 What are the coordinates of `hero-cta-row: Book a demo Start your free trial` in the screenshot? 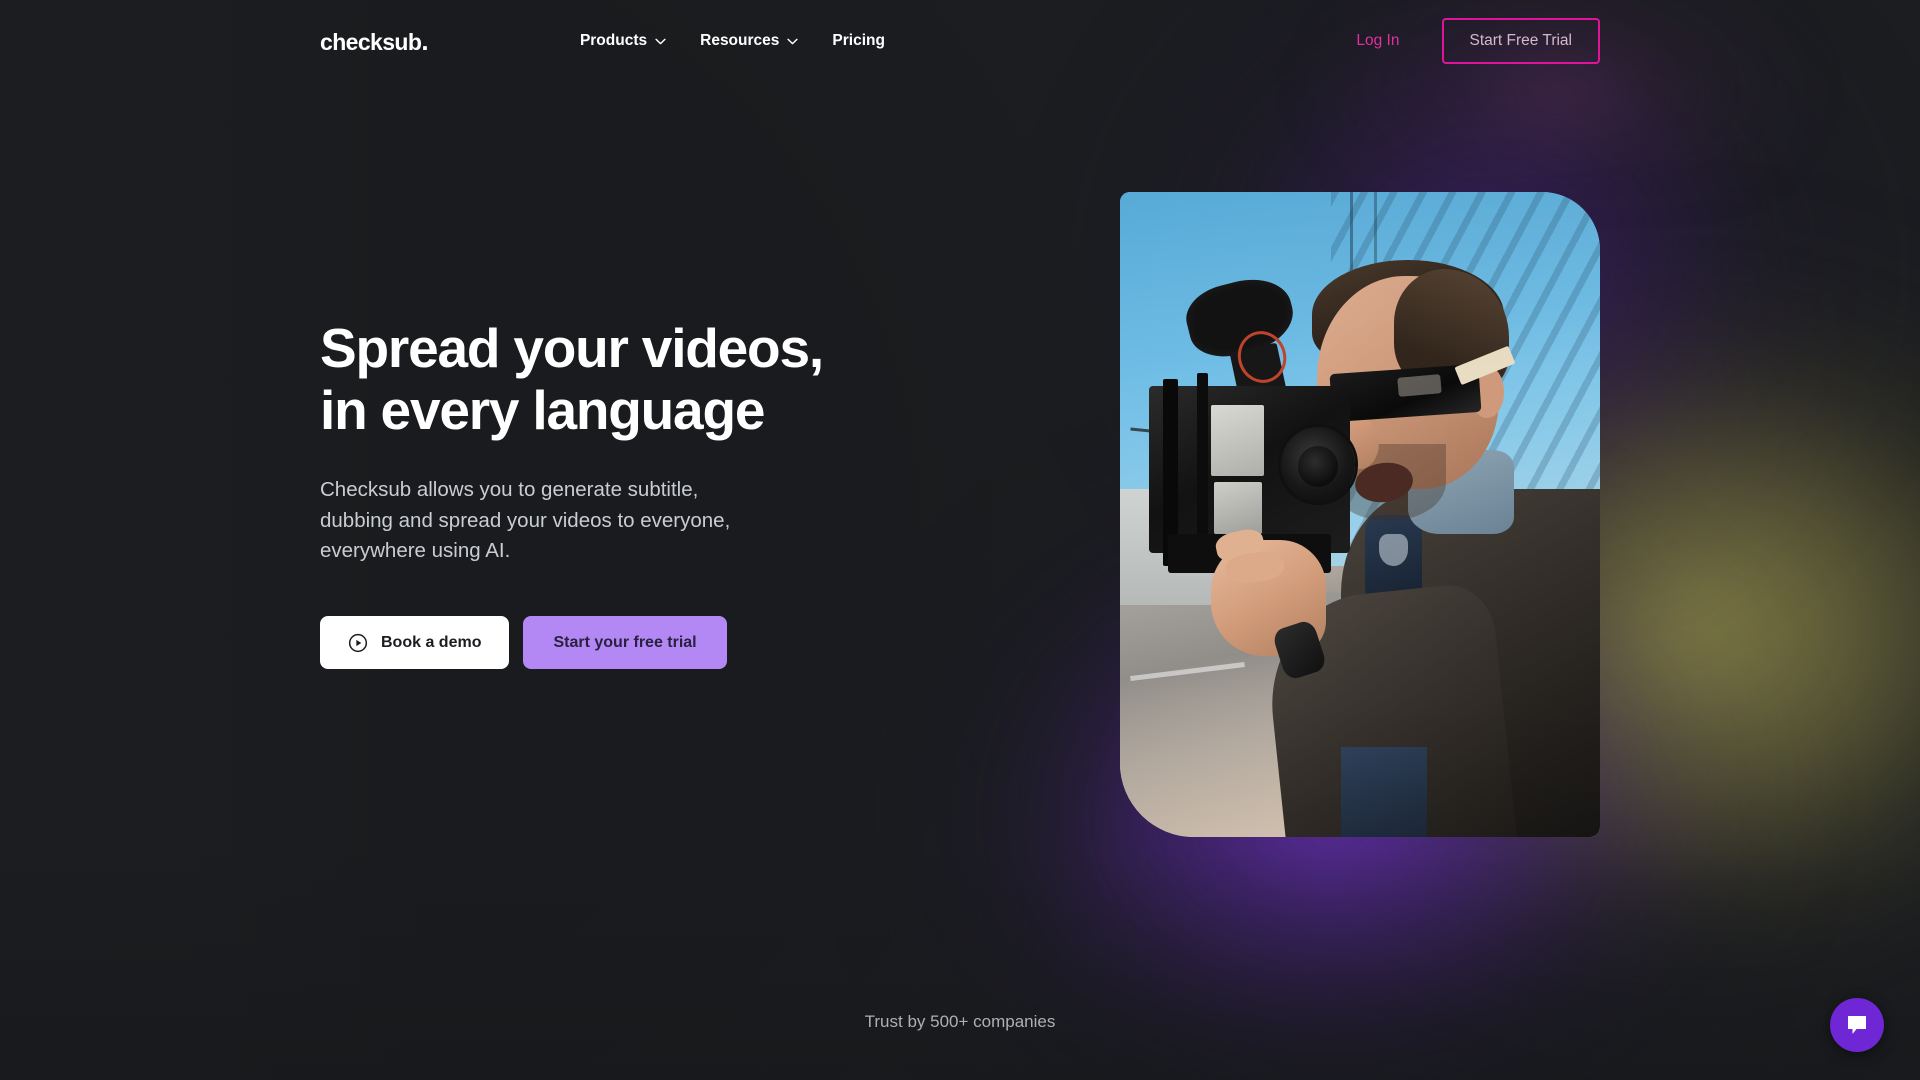 It's located at (640, 643).